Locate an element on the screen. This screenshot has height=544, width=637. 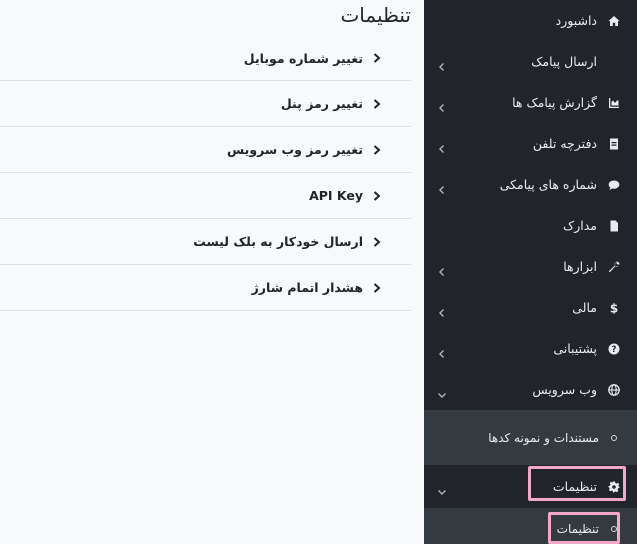
sidebar-item-label: ارسال پیامک is located at coordinates (564, 61).